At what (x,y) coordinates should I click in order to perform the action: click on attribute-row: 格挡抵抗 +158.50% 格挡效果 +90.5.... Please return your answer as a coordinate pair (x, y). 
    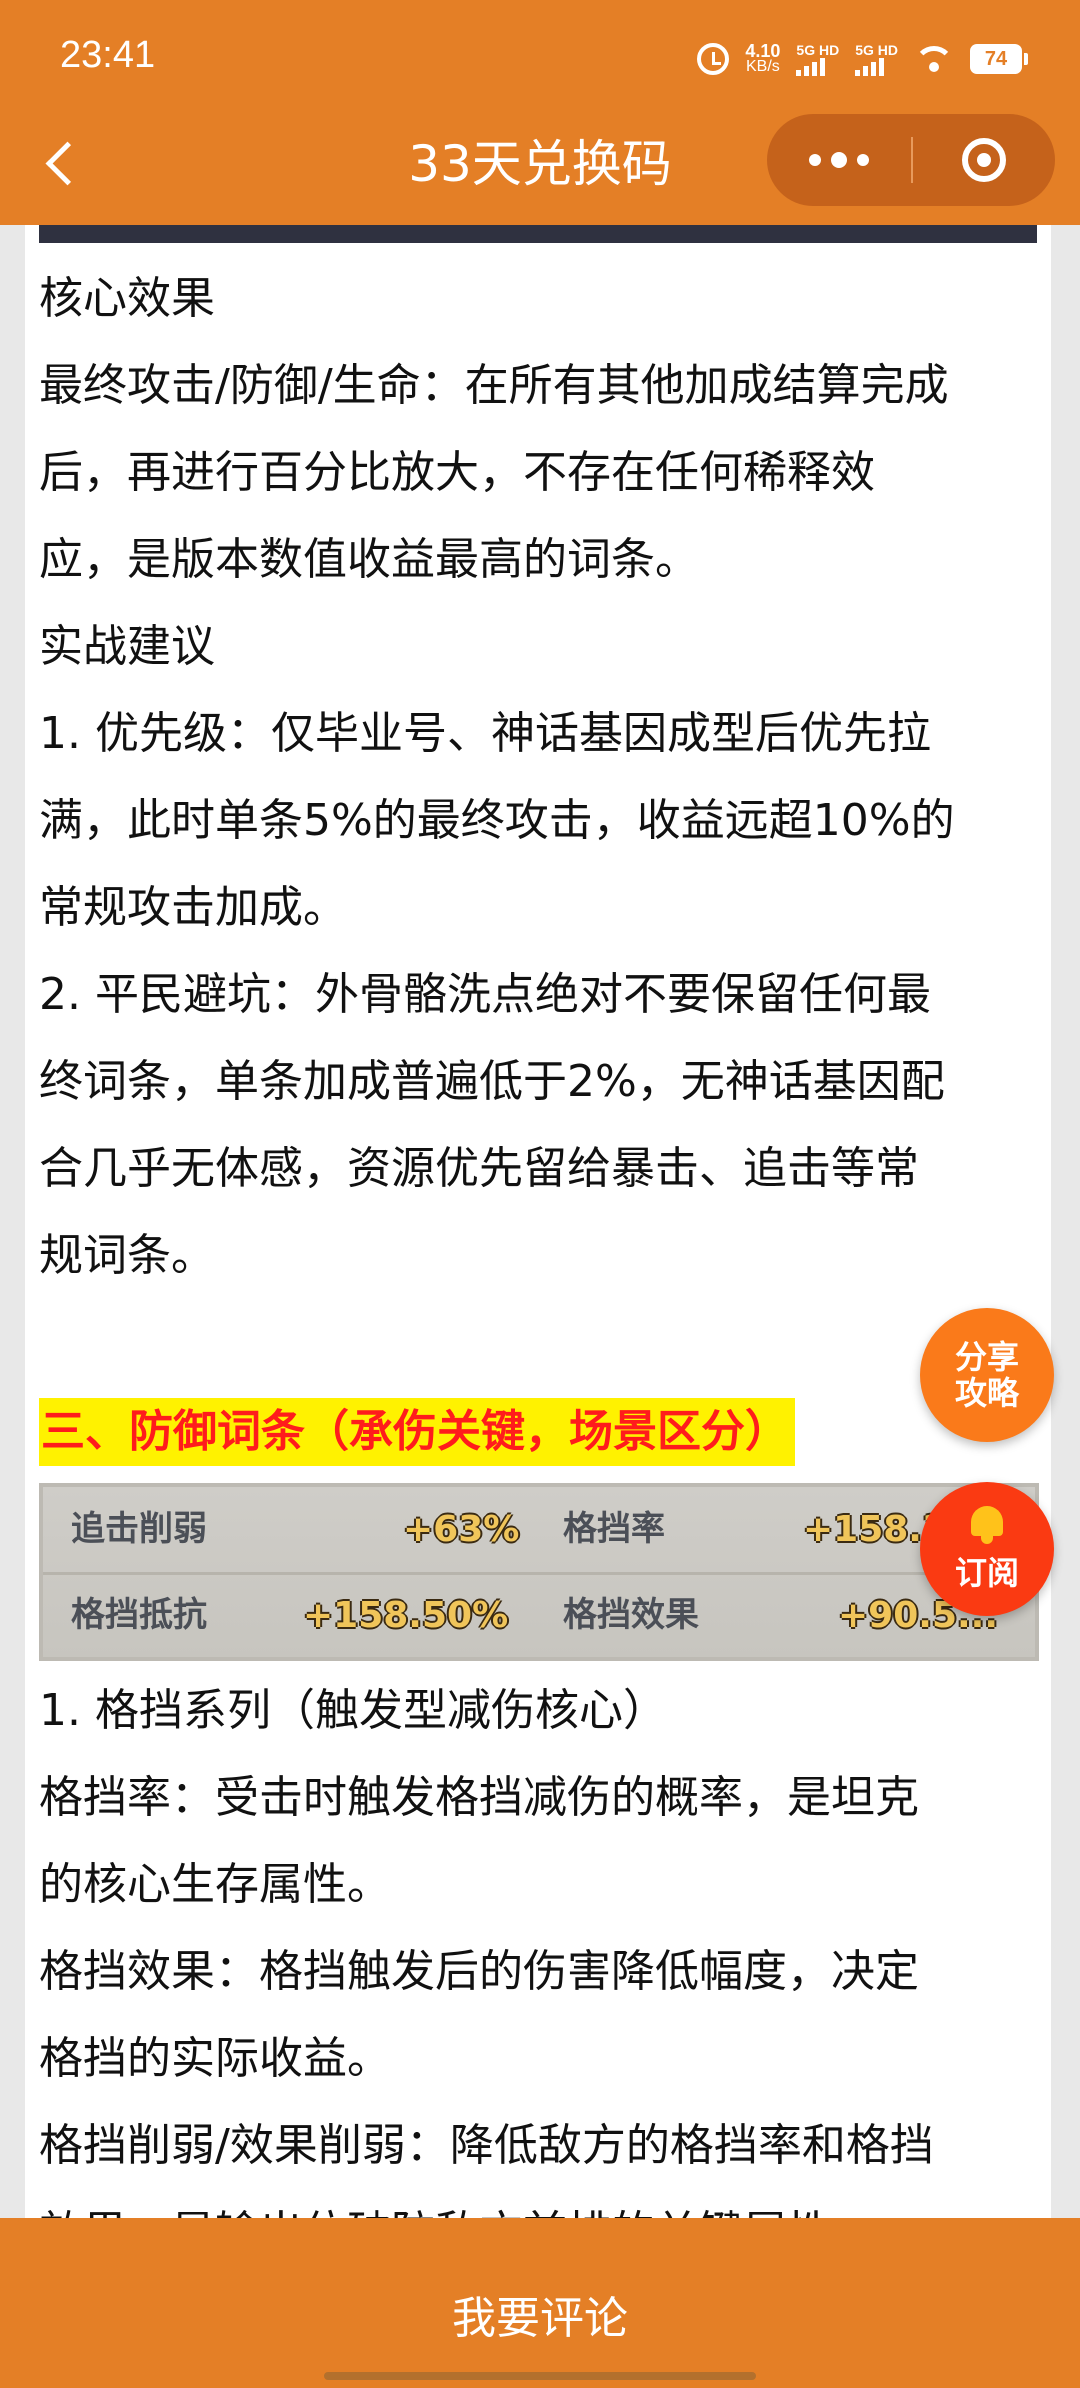
    Looking at the image, I should click on (539, 1615).